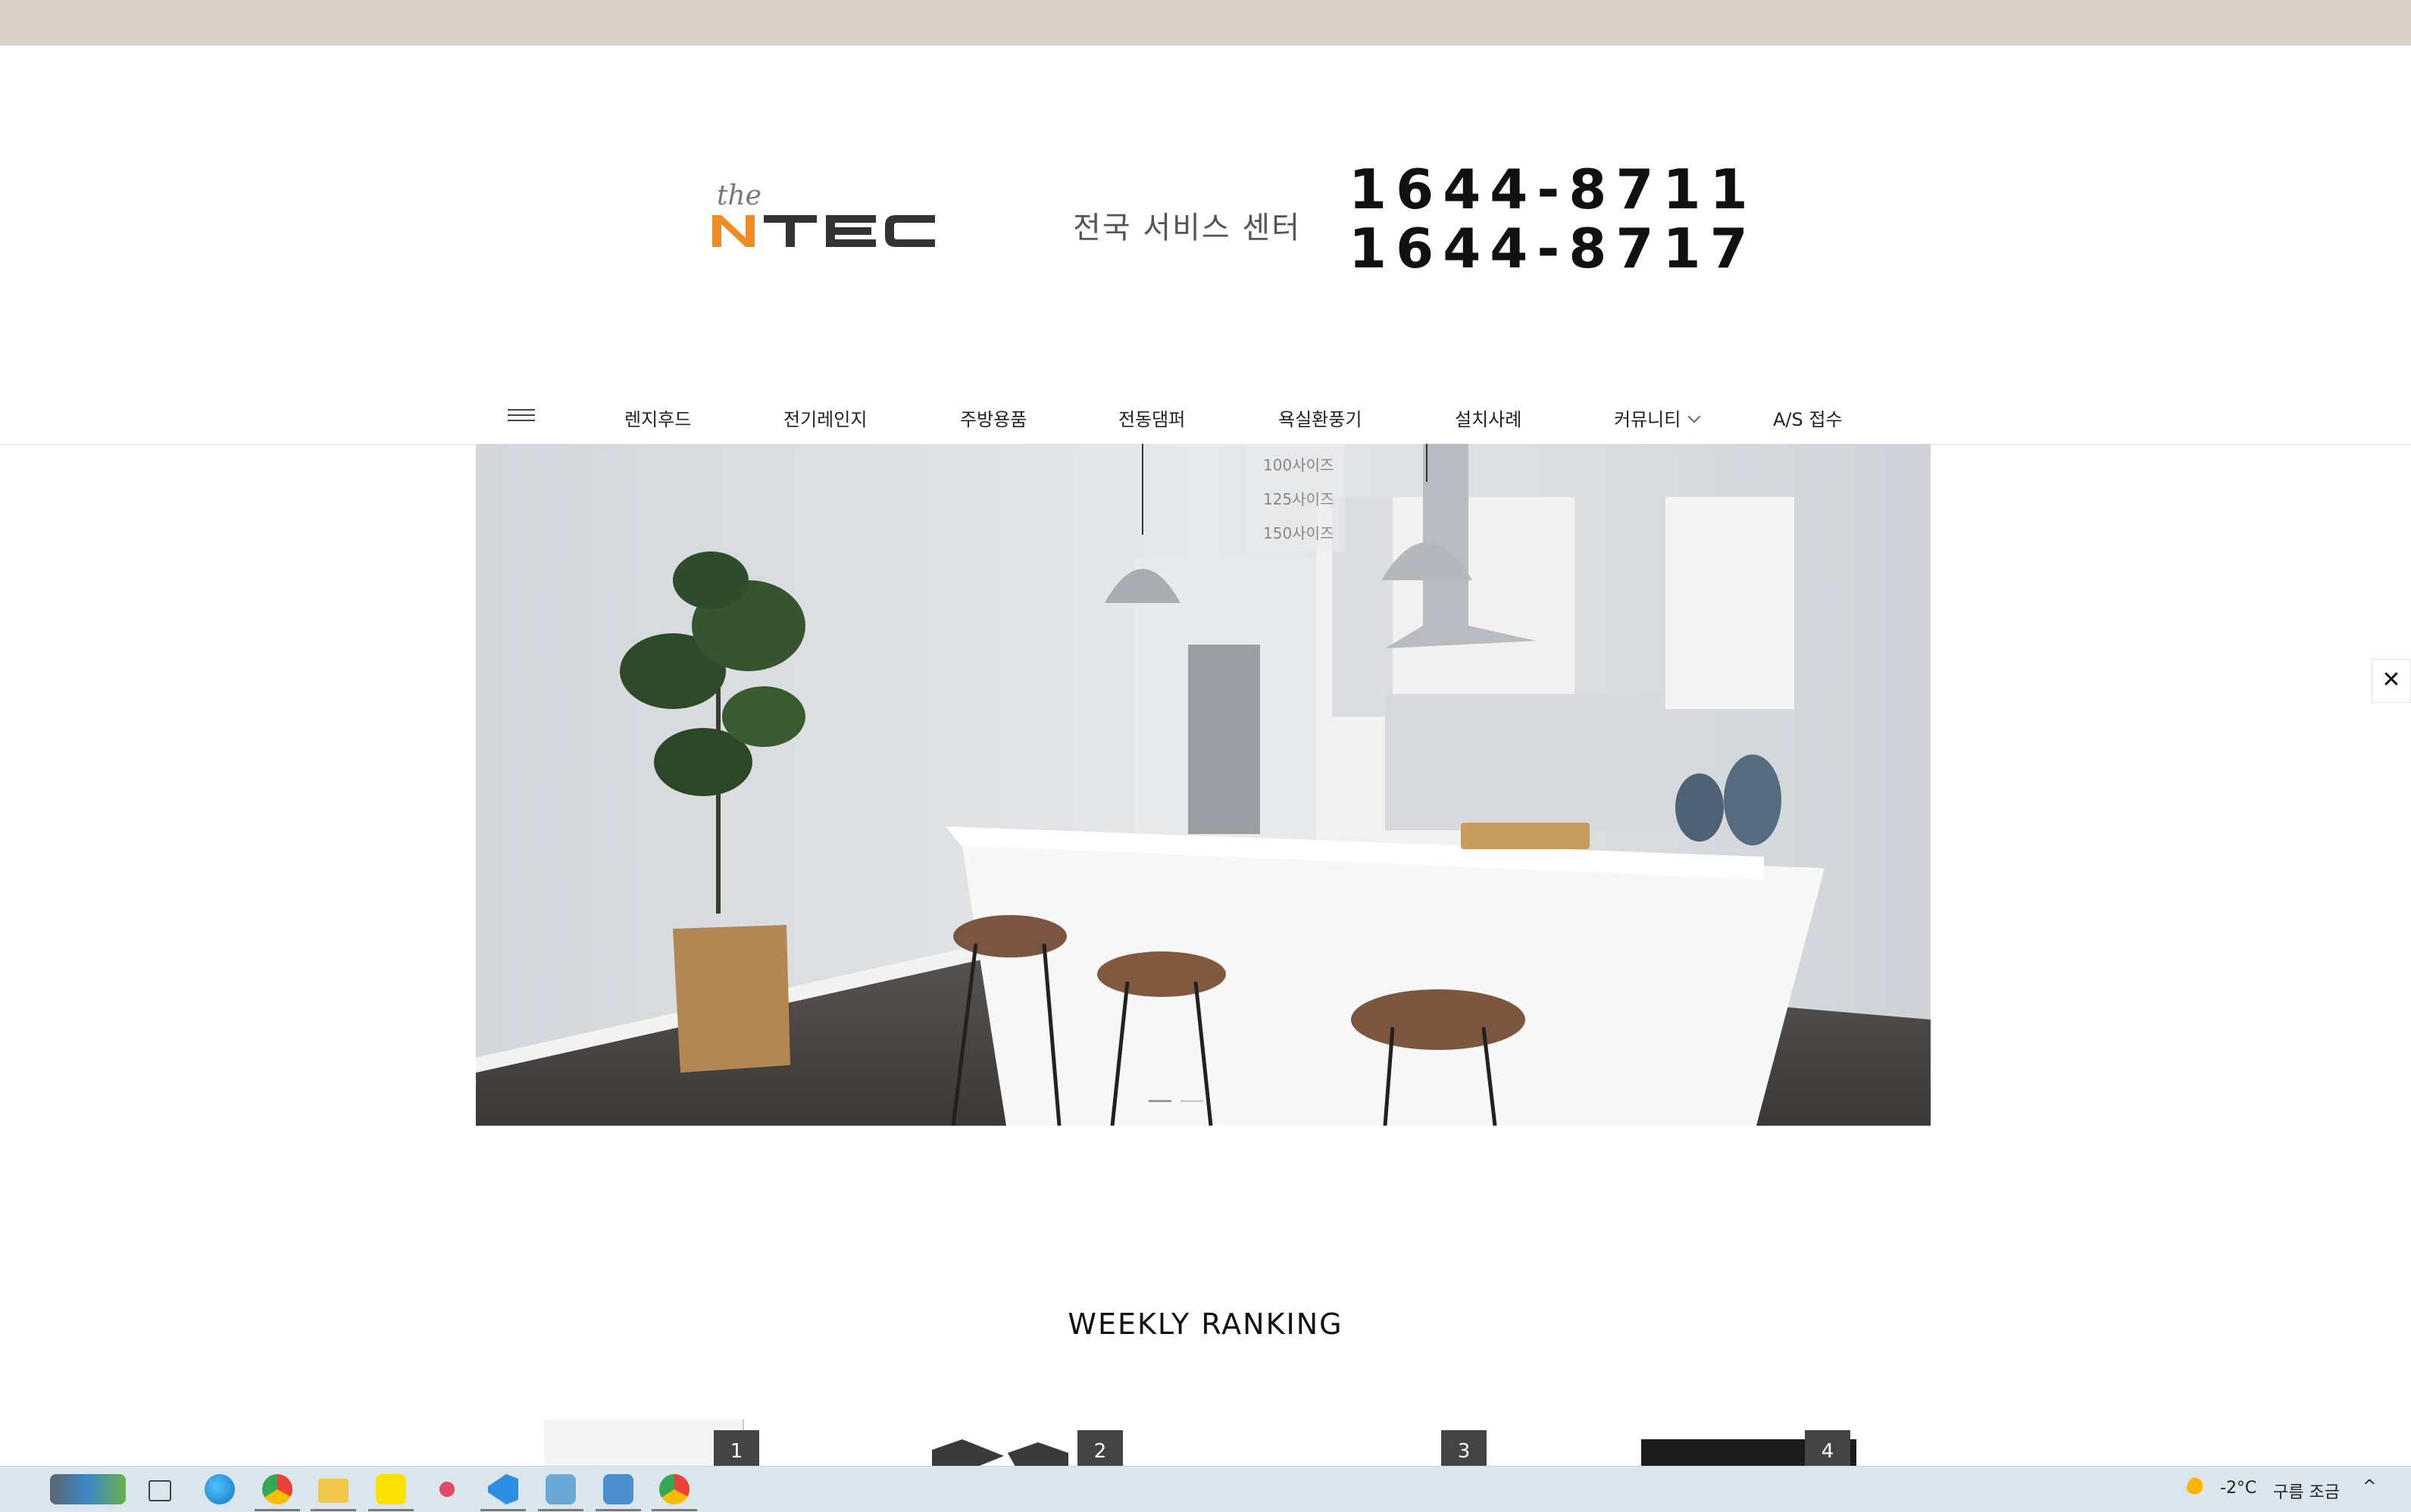 The height and width of the screenshot is (1512, 2411). I want to click on product-2-graphic, so click(1000, 1453).